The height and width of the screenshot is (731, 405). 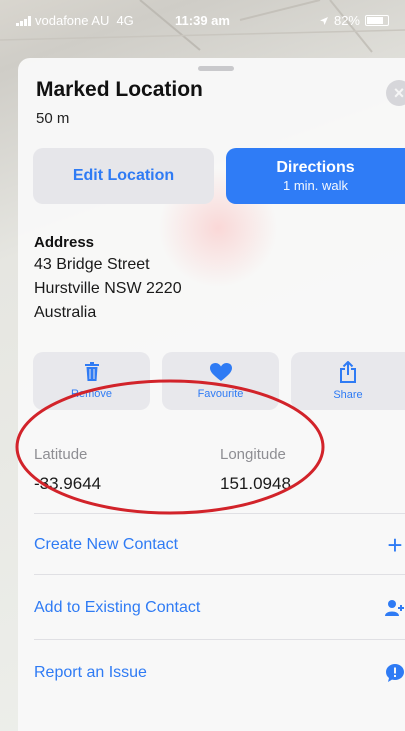 I want to click on speech-bubble-icon, so click(x=392, y=673).